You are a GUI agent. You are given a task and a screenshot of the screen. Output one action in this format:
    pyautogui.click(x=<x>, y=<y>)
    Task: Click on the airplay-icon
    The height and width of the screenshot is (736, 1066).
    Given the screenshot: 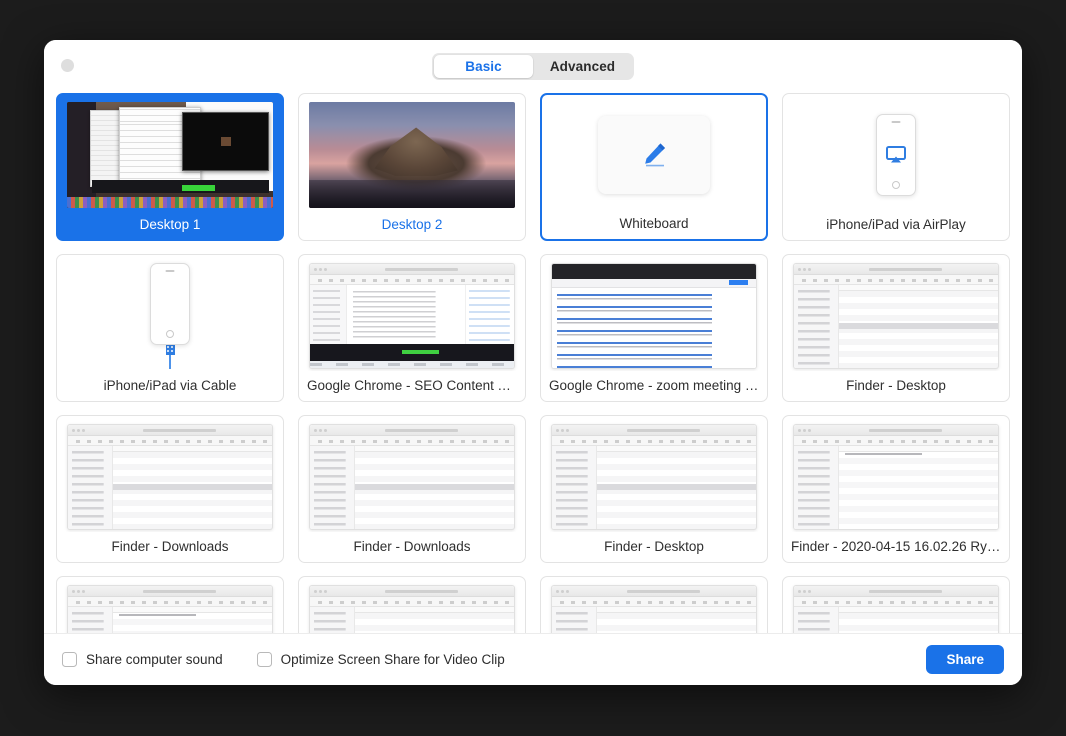 What is the action you would take?
    pyautogui.click(x=896, y=154)
    